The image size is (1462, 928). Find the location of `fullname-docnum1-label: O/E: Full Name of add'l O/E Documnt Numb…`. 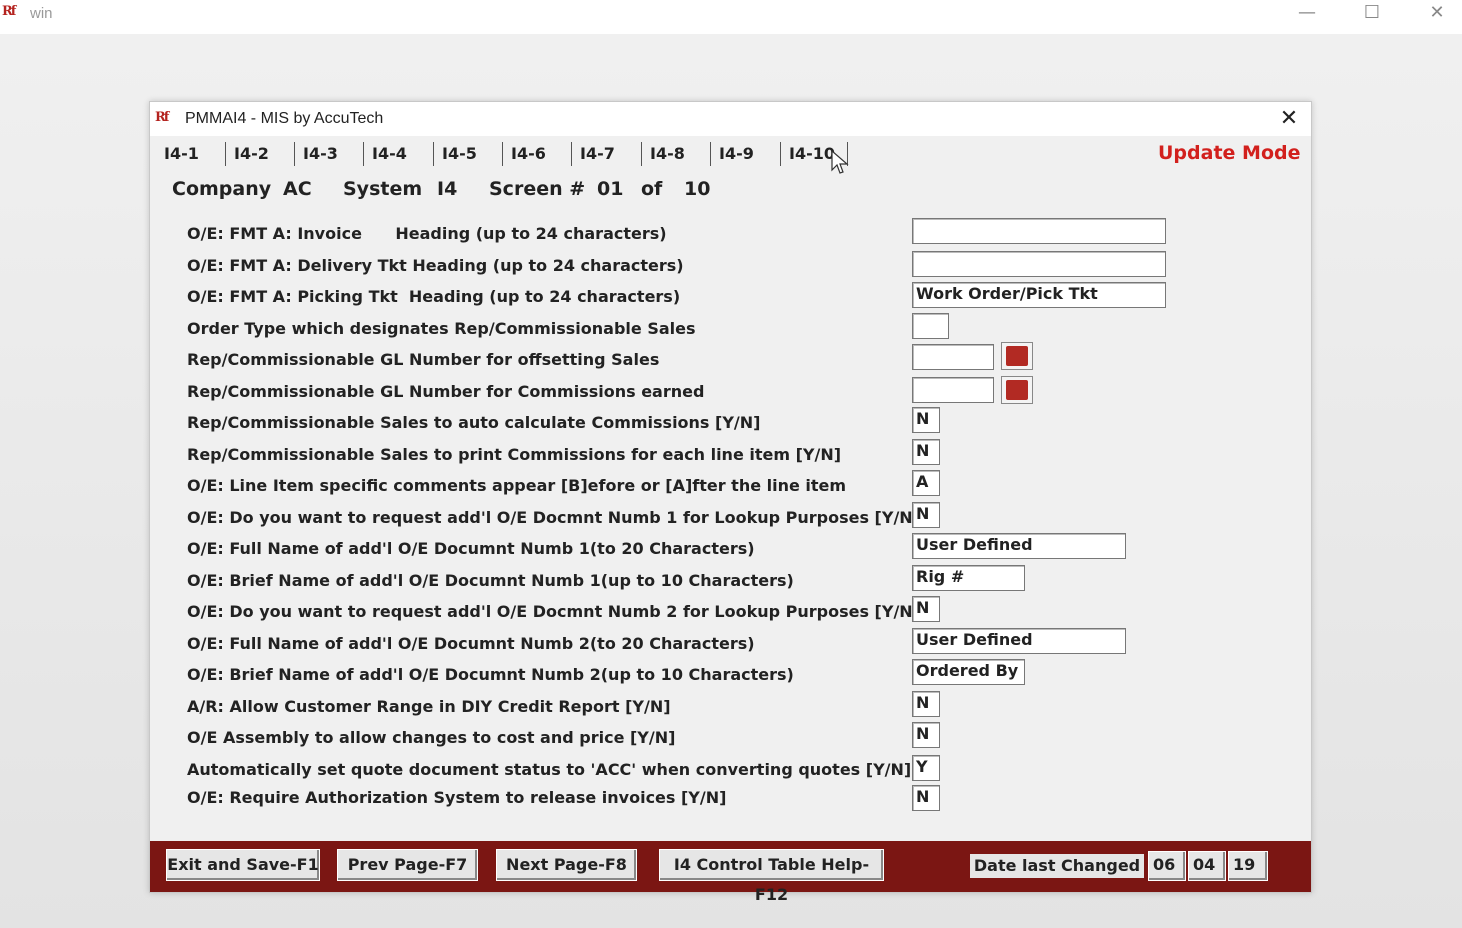

fullname-docnum1-label: O/E: Full Name of add'l O/E Documnt Numb… is located at coordinates (471, 548).